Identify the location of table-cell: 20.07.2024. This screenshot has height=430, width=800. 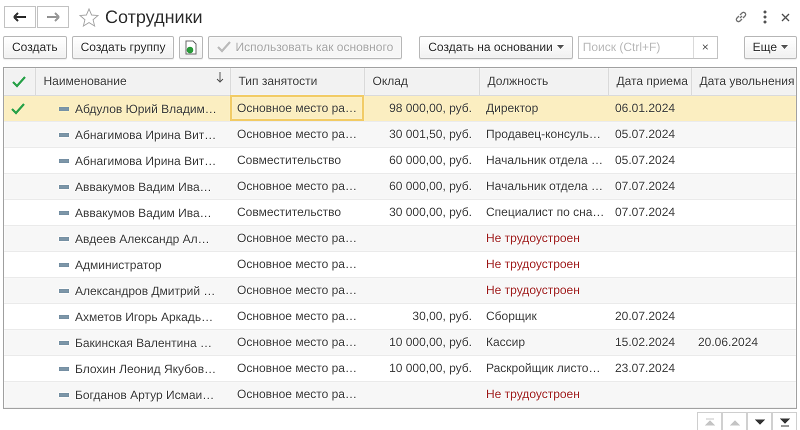
(649, 316).